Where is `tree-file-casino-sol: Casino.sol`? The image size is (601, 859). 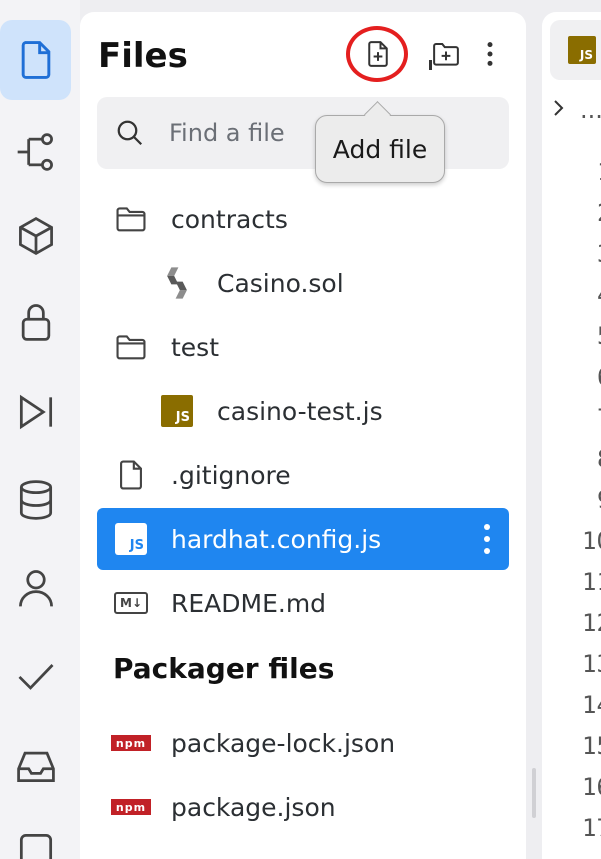
tree-file-casino-sol: Casino.sol is located at coordinates (303, 283).